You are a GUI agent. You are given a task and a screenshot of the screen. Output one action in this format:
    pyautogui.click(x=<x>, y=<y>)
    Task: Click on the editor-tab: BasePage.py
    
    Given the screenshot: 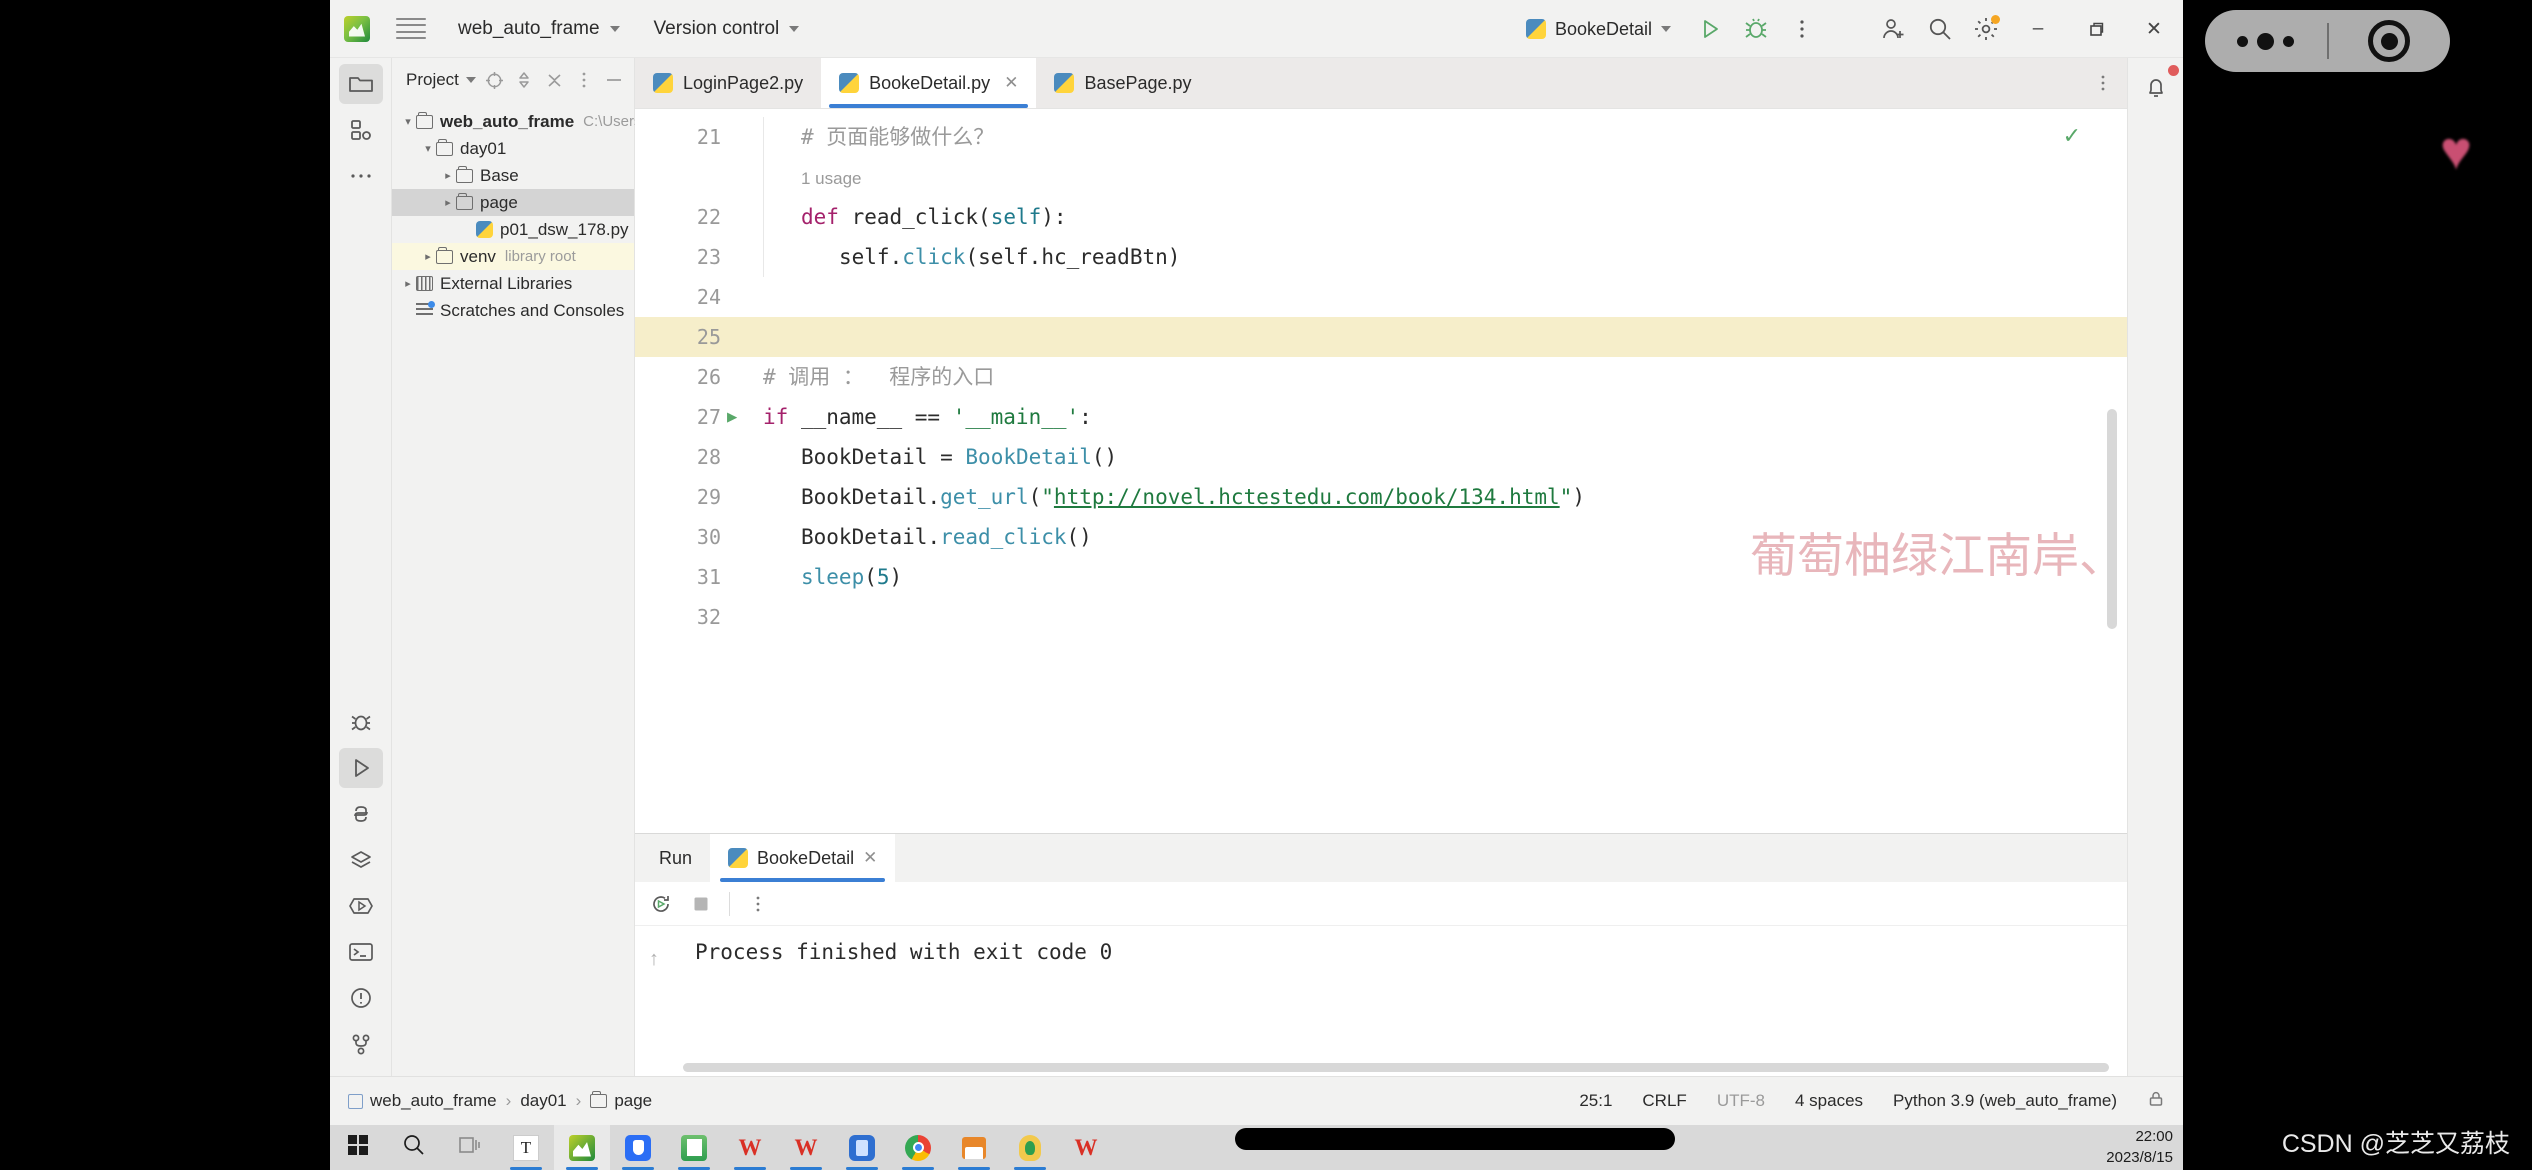 What is the action you would take?
    pyautogui.click(x=1122, y=83)
    